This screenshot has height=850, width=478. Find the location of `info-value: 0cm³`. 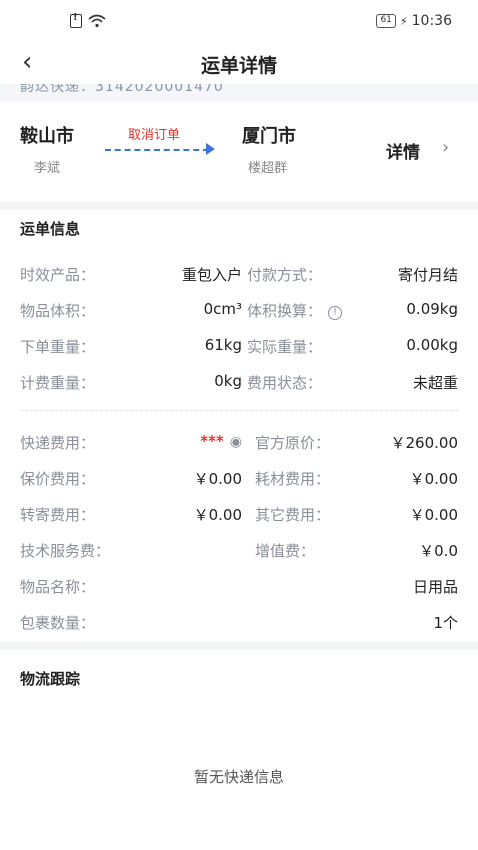

info-value: 0cm³ is located at coordinates (222, 309).